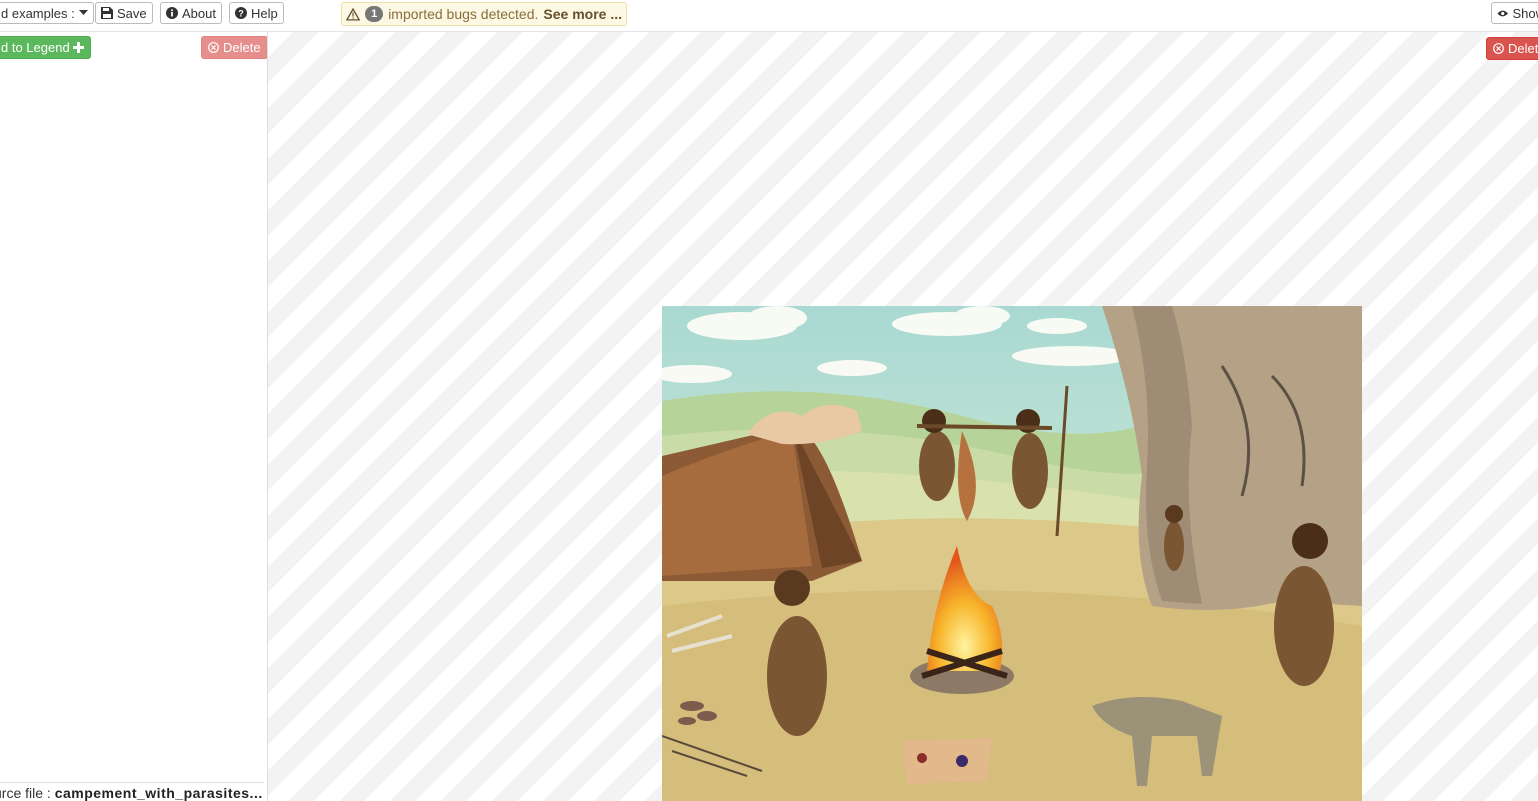  I want to click on help-button: ? Help, so click(256, 13).